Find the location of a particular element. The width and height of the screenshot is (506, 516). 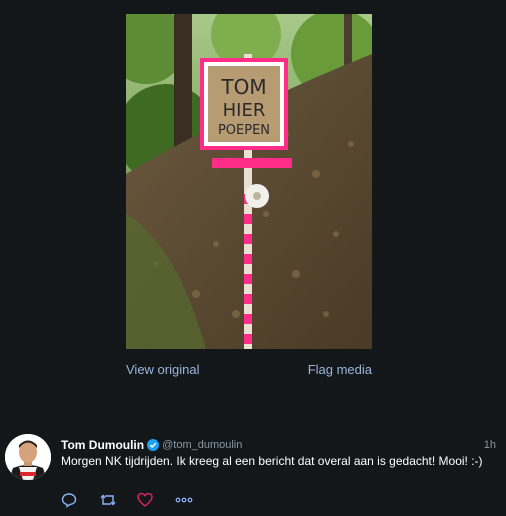

tweet-actions is located at coordinates (137, 500).